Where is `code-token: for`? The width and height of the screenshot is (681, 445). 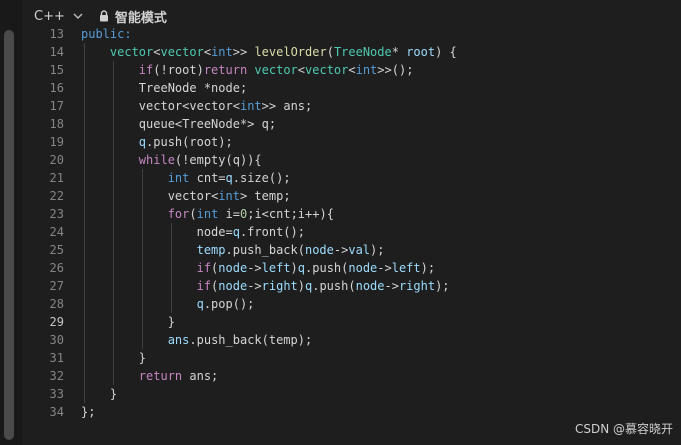 code-token: for is located at coordinates (178, 214).